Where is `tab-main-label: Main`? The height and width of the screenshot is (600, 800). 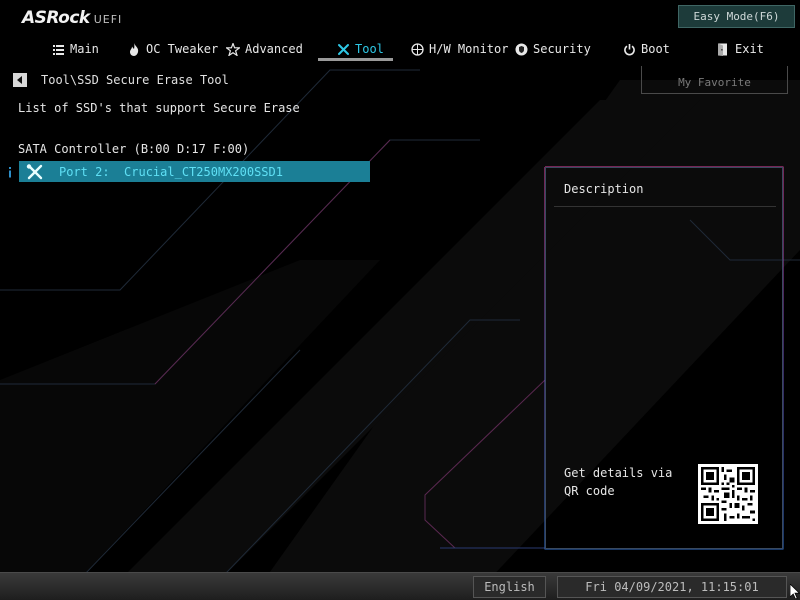 tab-main-label: Main is located at coordinates (84, 49).